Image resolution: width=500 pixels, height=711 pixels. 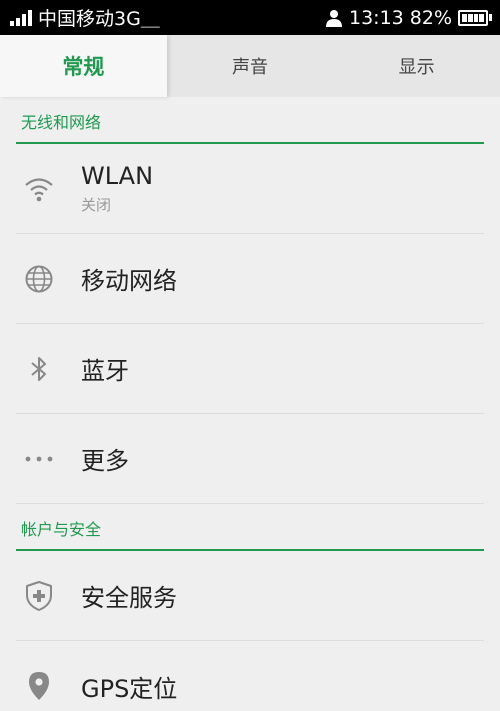 I want to click on status-bar: 中国移动3G＿ 13:13 82%, so click(x=250, y=17).